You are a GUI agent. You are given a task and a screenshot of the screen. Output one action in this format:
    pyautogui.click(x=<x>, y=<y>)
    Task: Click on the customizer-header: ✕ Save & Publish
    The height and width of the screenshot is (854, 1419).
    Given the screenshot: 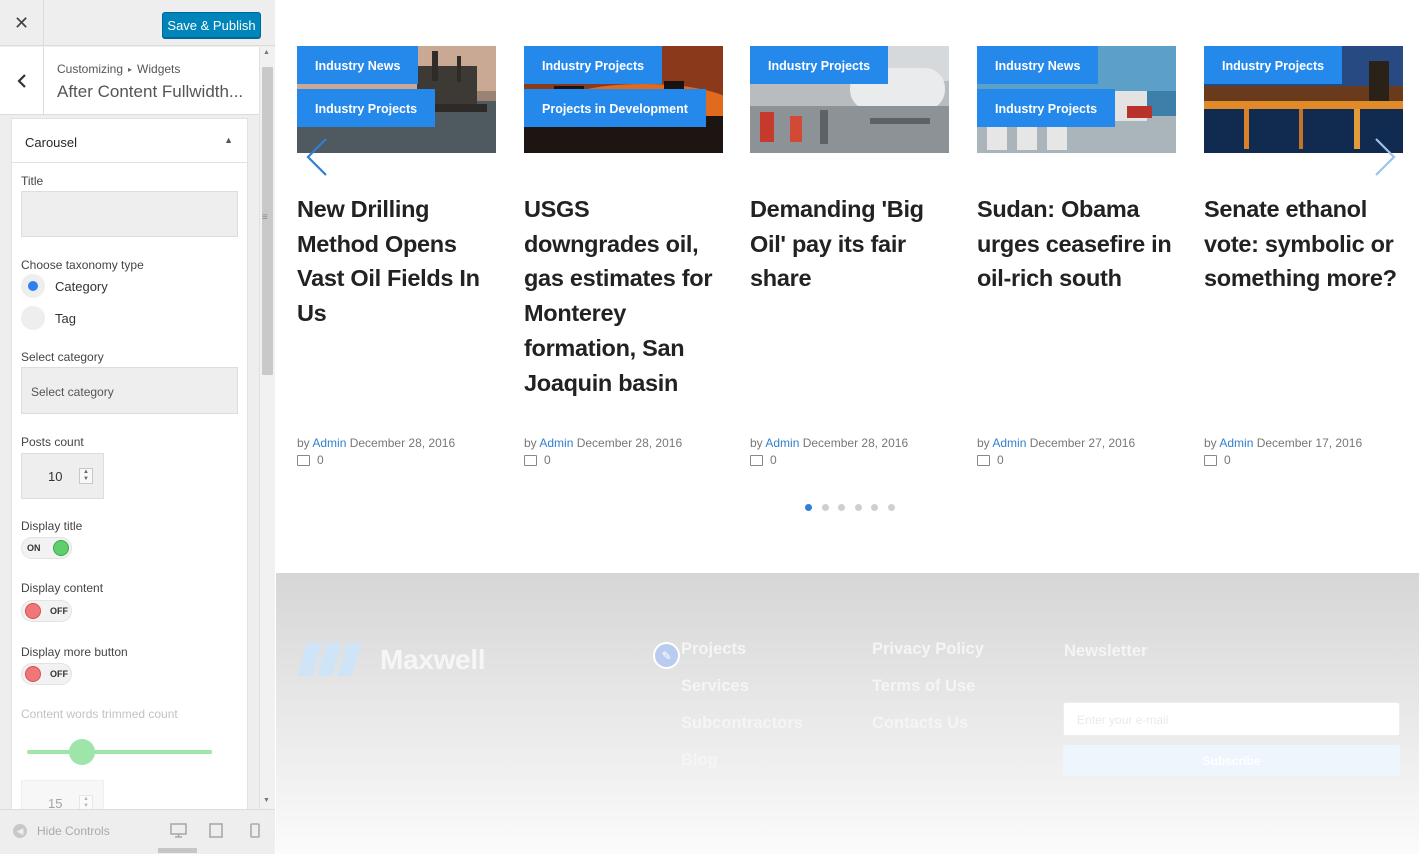 What is the action you would take?
    pyautogui.click(x=137, y=23)
    